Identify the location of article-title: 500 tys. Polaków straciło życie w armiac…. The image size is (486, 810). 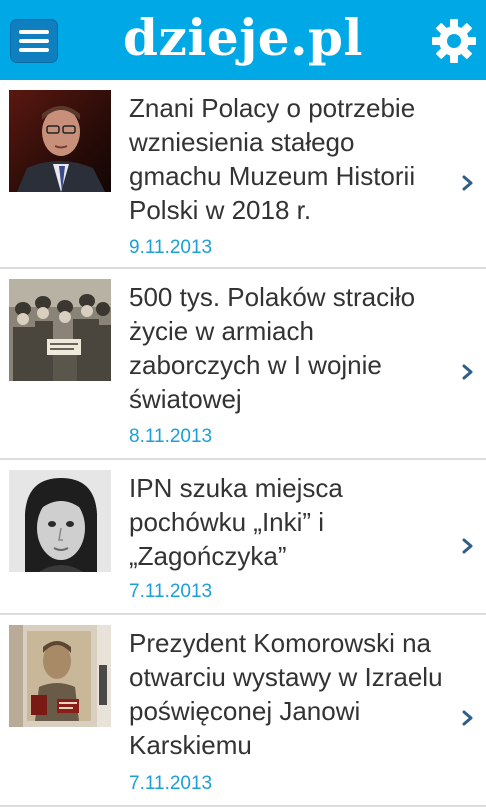
(290, 348).